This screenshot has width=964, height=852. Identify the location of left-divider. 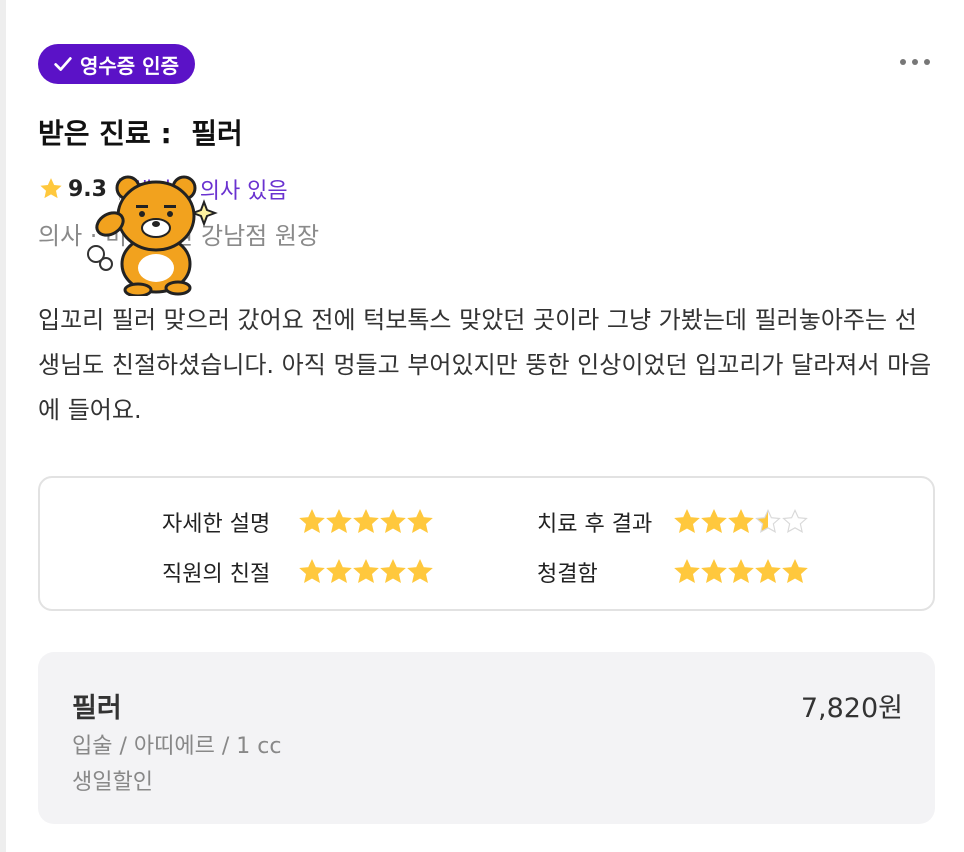
(3, 426).